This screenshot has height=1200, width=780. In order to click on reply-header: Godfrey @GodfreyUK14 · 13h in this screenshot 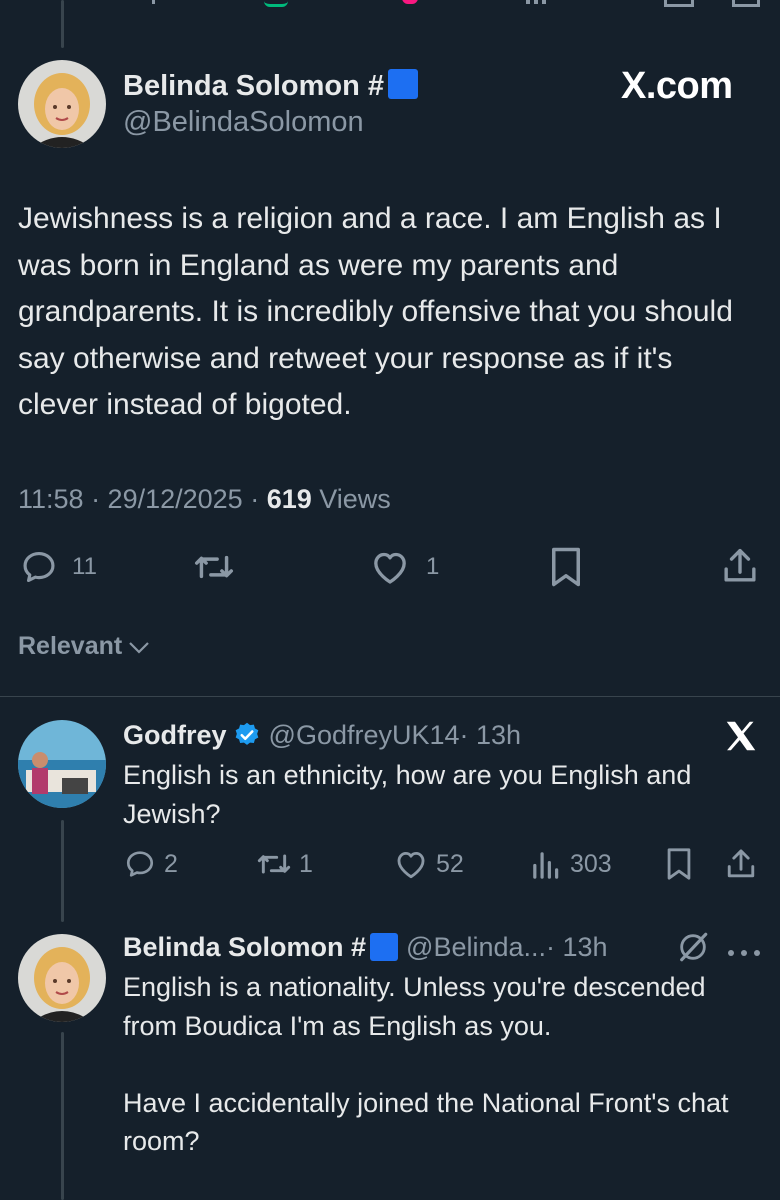, I will do `click(322, 735)`.